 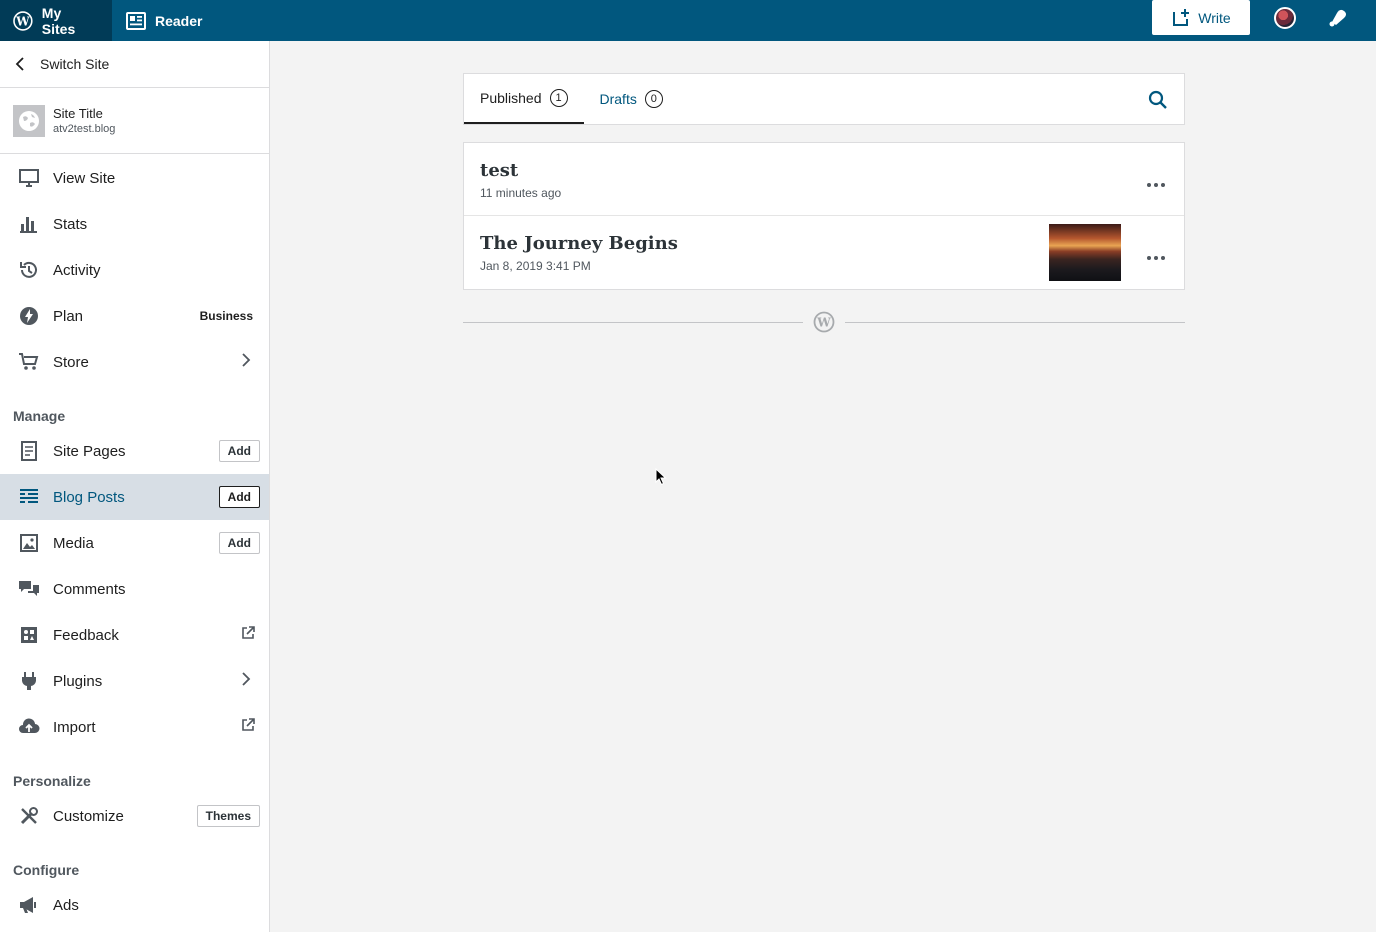 What do you see at coordinates (1158, 102) in the screenshot?
I see `search-icon` at bounding box center [1158, 102].